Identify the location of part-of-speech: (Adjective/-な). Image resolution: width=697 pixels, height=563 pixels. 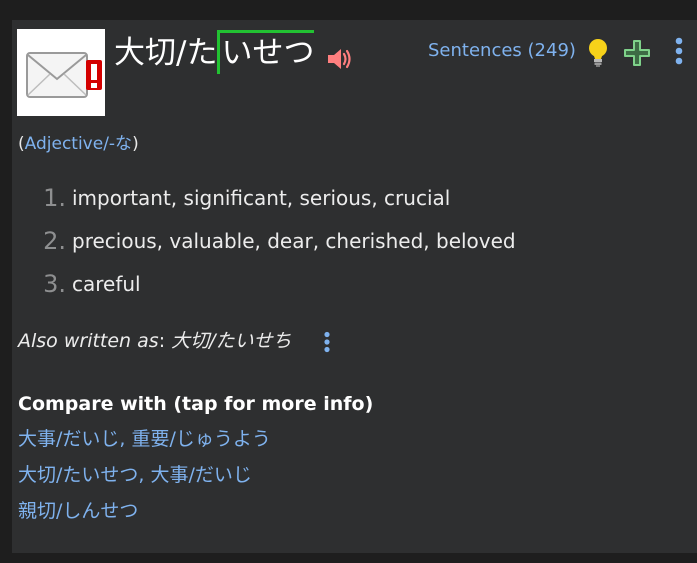
(78, 144).